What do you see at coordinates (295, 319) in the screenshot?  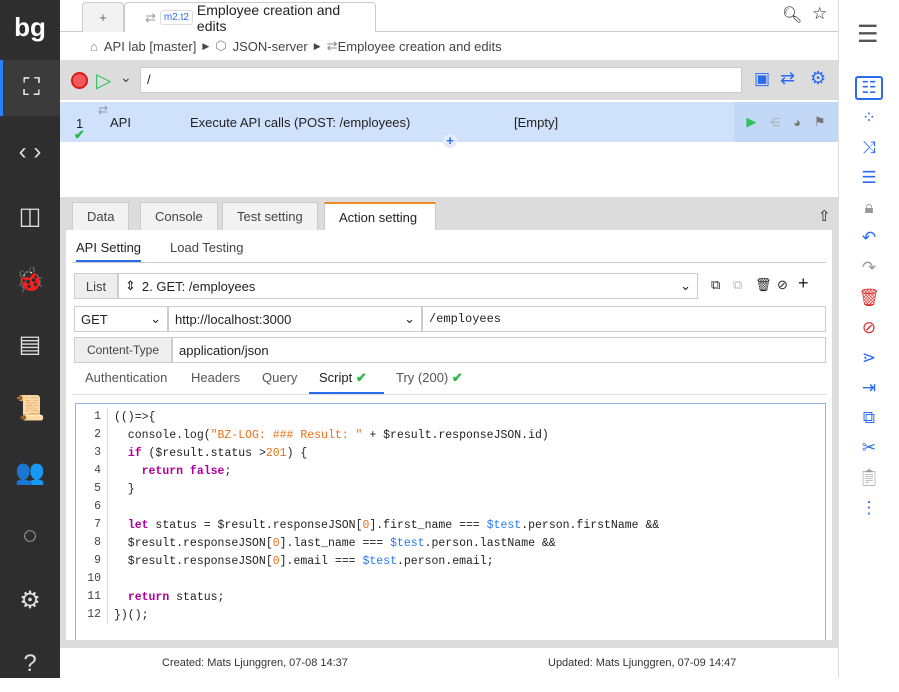 I see `host-select: http://localhost:3000 ⌄` at bounding box center [295, 319].